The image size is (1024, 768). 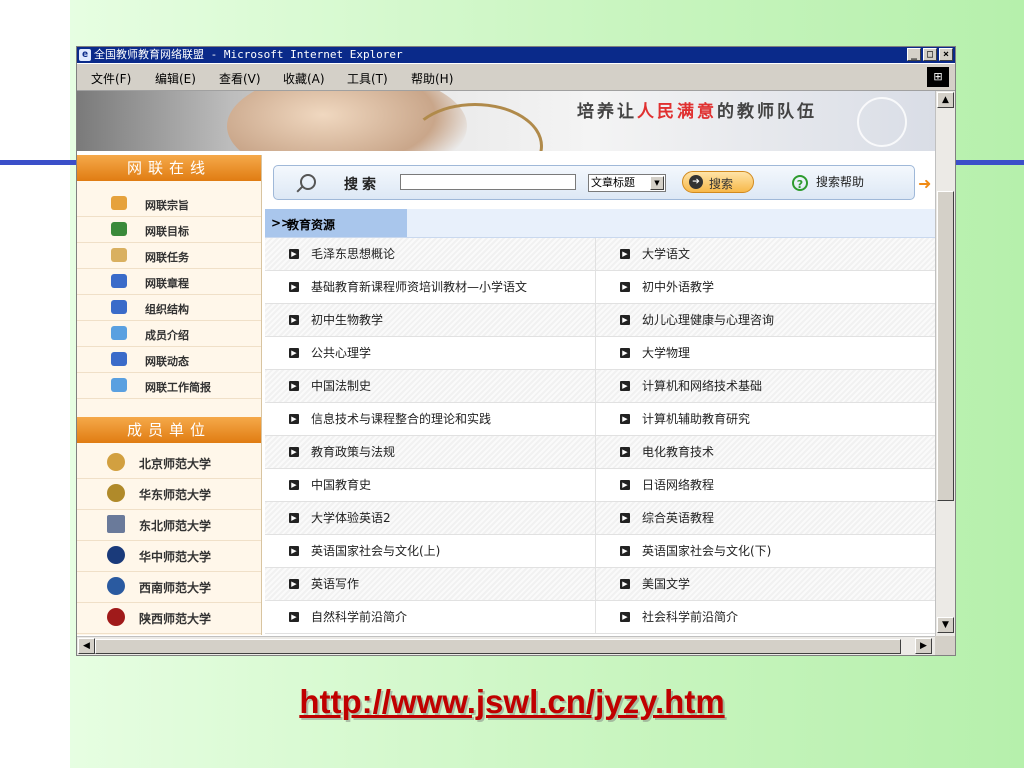 What do you see at coordinates (175, 78) in the screenshot?
I see `menu-edit: 编辑(E)` at bounding box center [175, 78].